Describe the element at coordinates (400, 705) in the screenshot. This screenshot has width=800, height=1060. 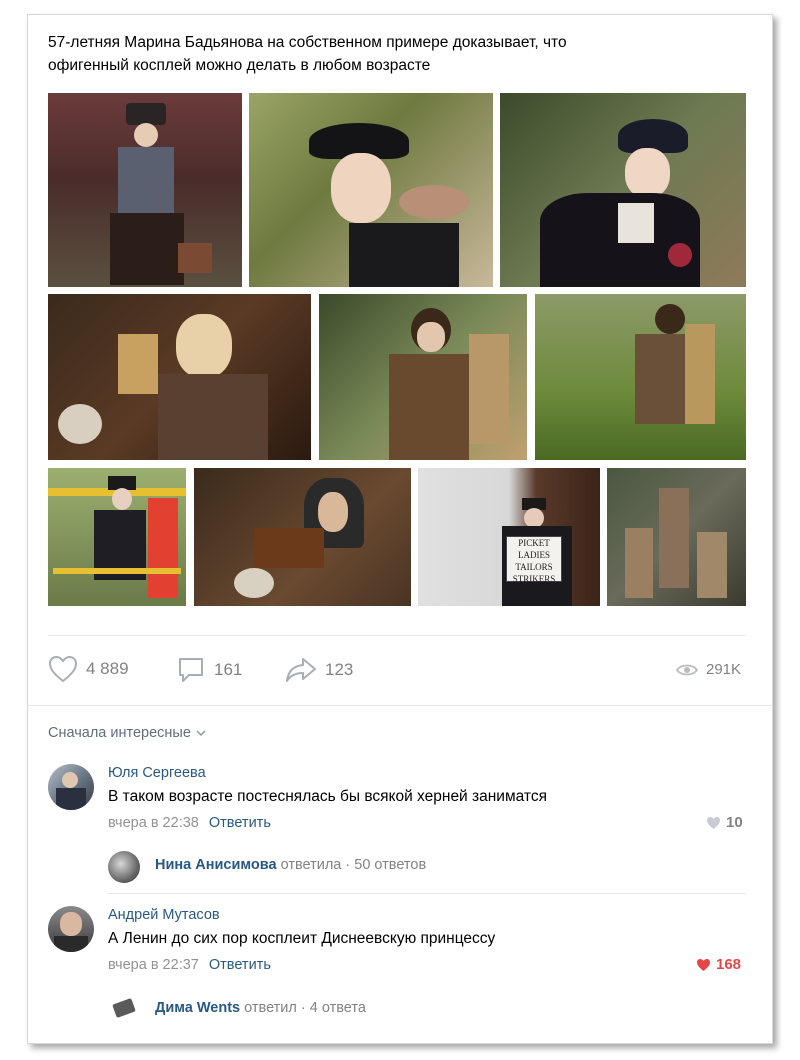
I see `stats-divider-bottom` at that location.